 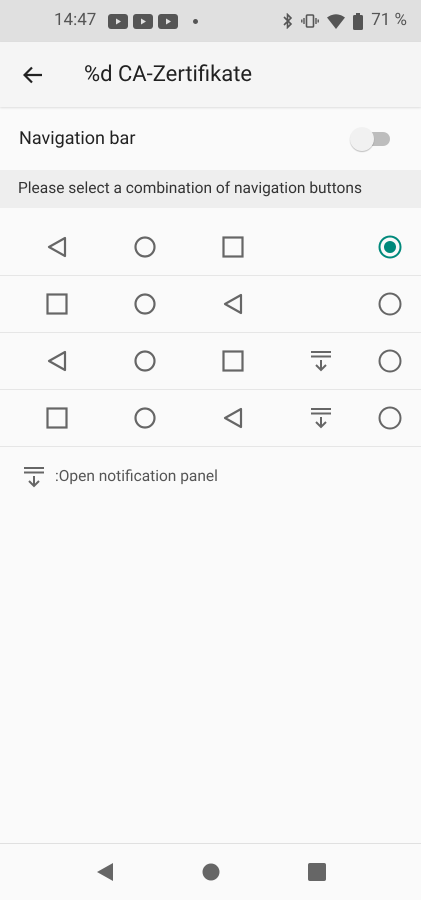 What do you see at coordinates (288, 21) in the screenshot?
I see `bluetooth-icon` at bounding box center [288, 21].